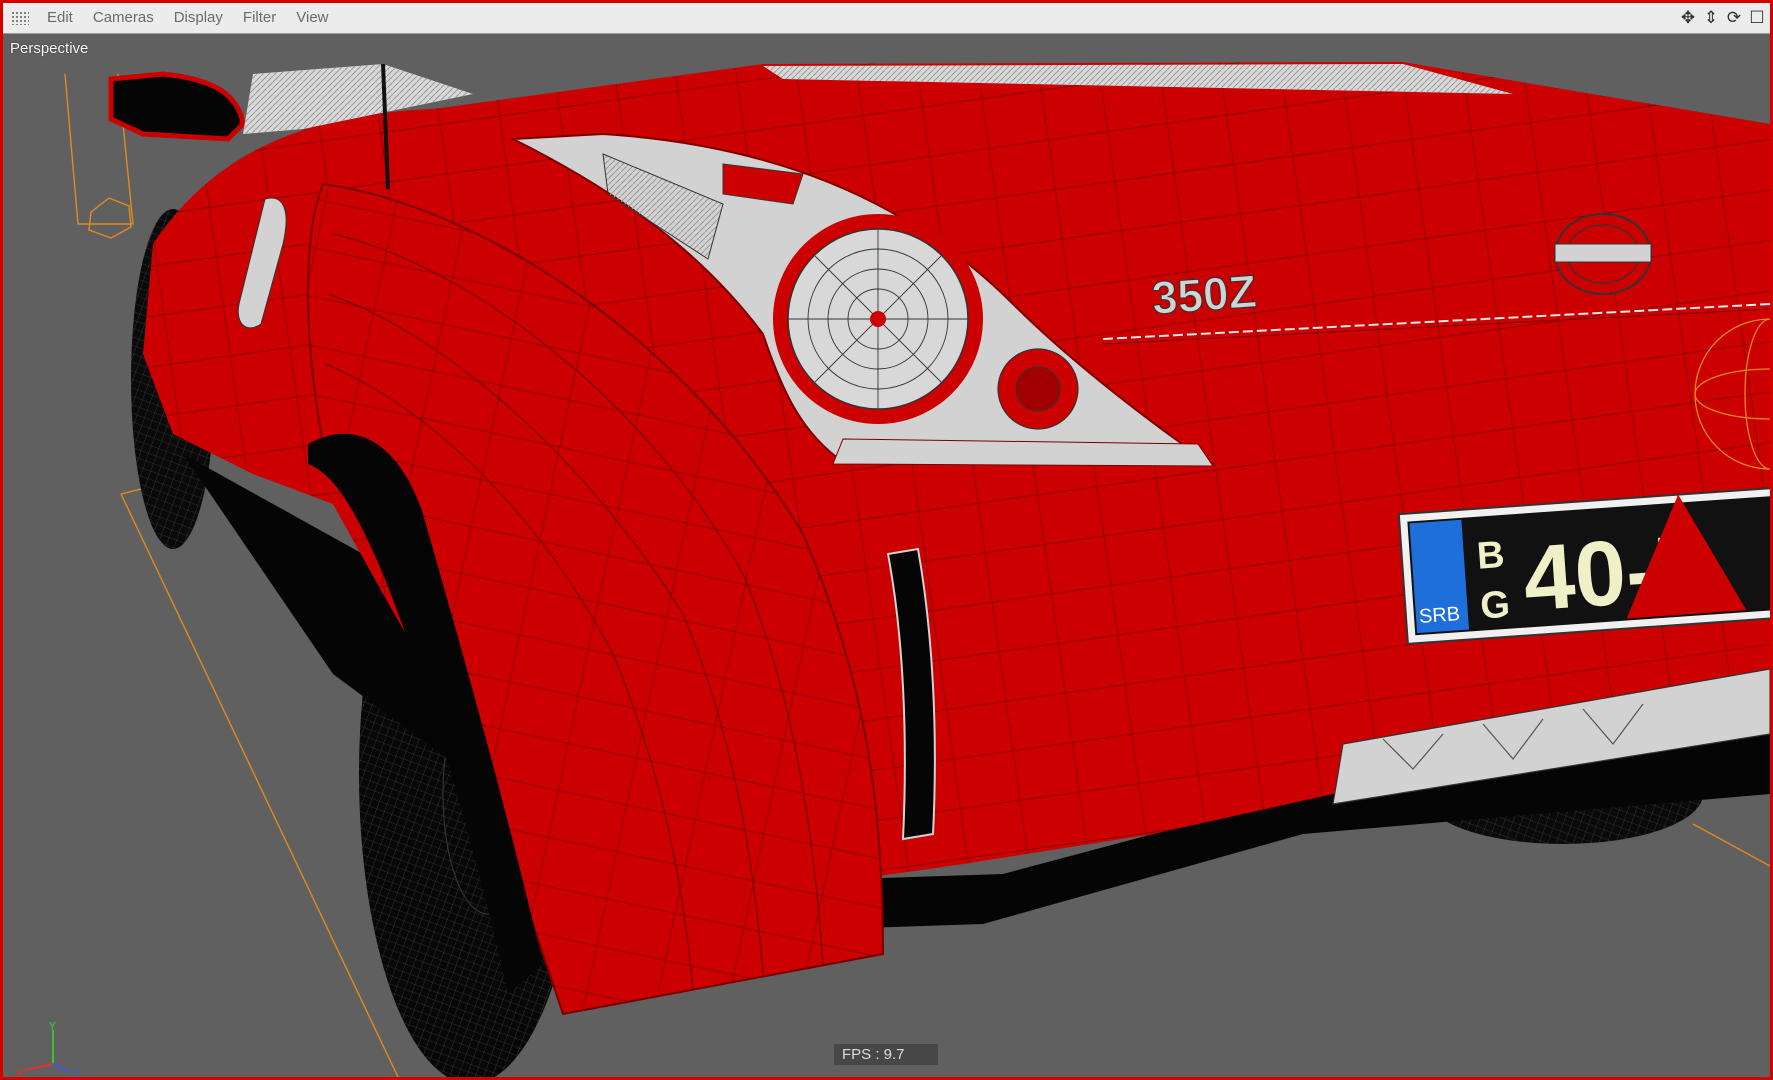 The width and height of the screenshot is (1773, 1080). What do you see at coordinates (52, 1027) in the screenshot?
I see `axis-y-label: Y` at bounding box center [52, 1027].